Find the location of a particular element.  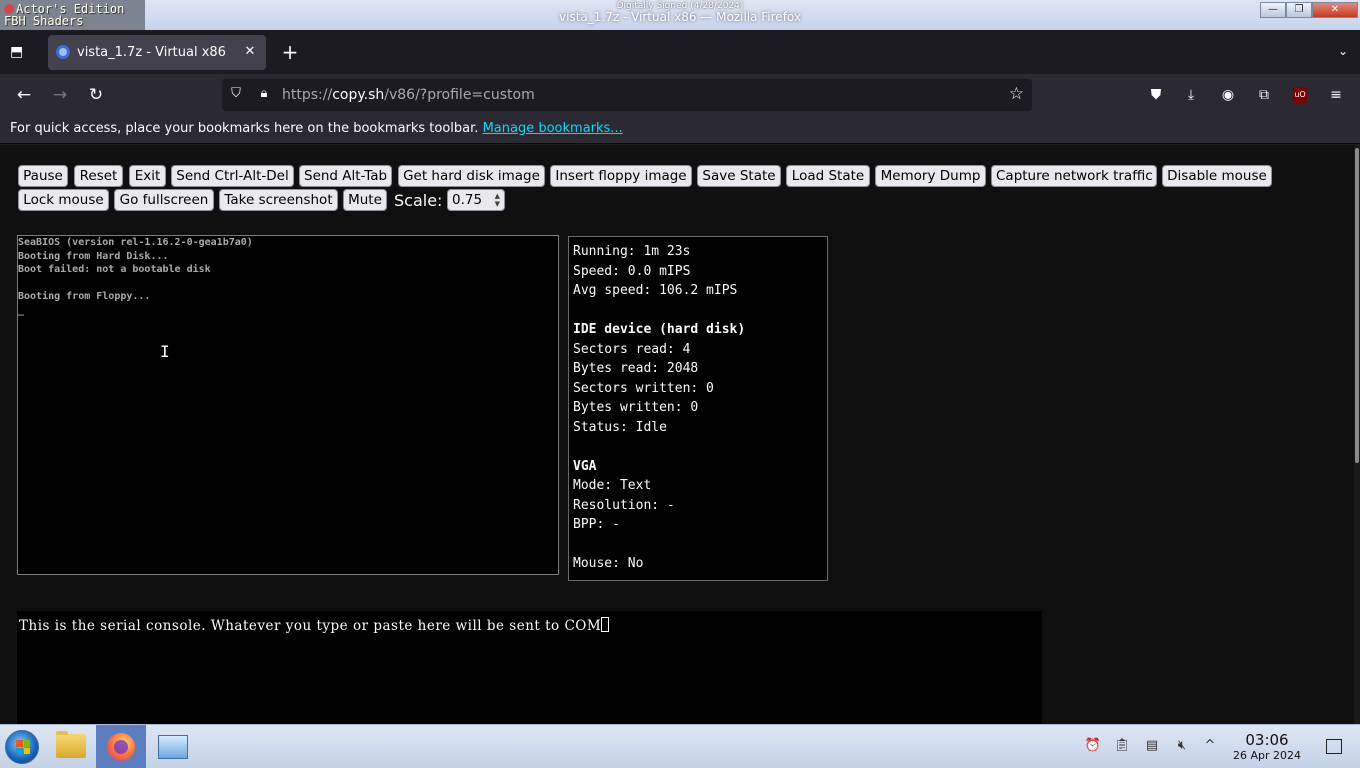

vga-header: VGA is located at coordinates (585, 466).